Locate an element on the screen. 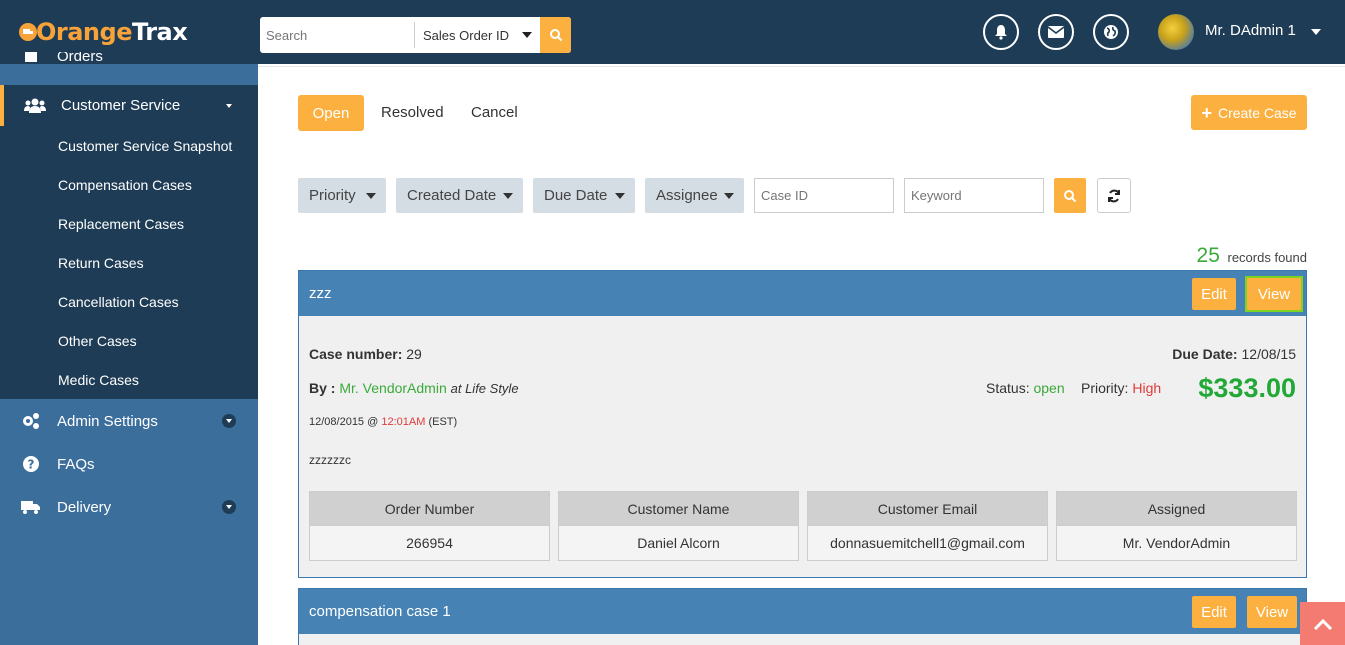 The image size is (1345, 645). sidebar-item-customer-service: Customer Service is located at coordinates (129, 105).